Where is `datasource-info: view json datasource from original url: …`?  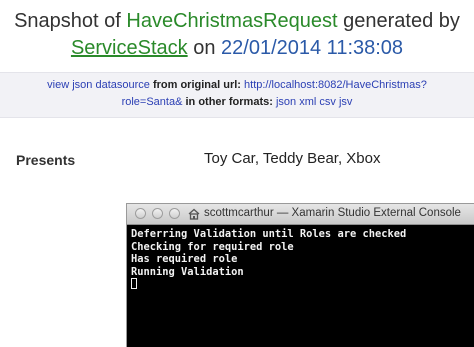 datasource-info: view json datasource from original url: … is located at coordinates (237, 95).